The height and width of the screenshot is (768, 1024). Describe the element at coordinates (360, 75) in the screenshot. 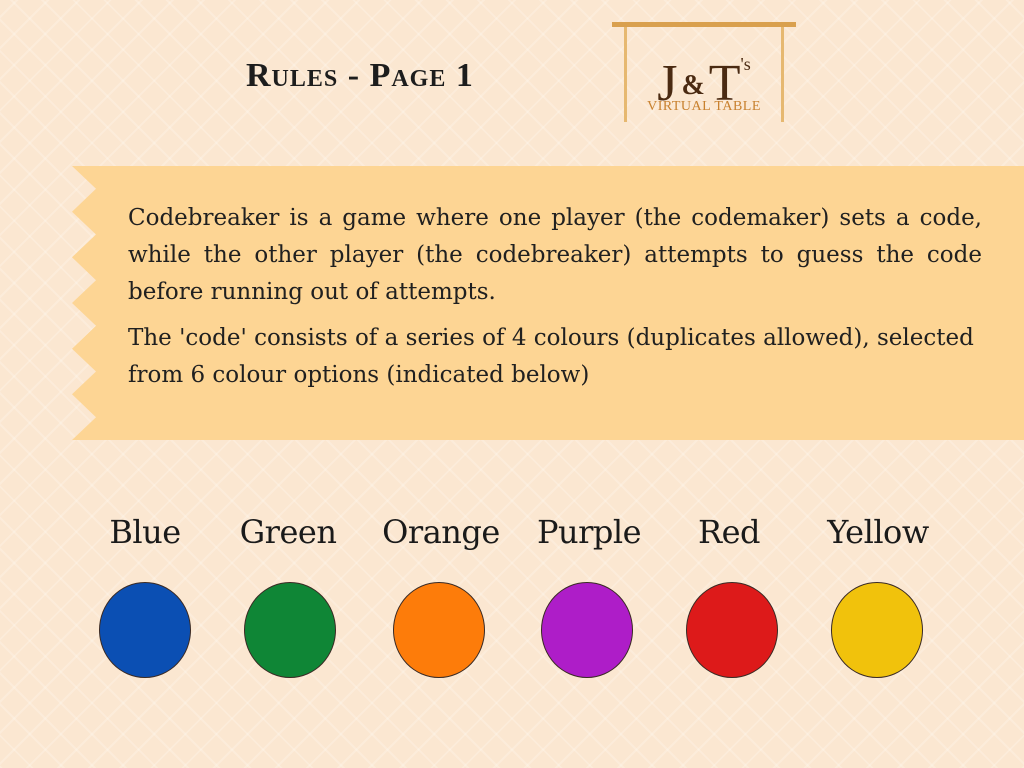

I see `page-title: Rules - Page 1` at that location.